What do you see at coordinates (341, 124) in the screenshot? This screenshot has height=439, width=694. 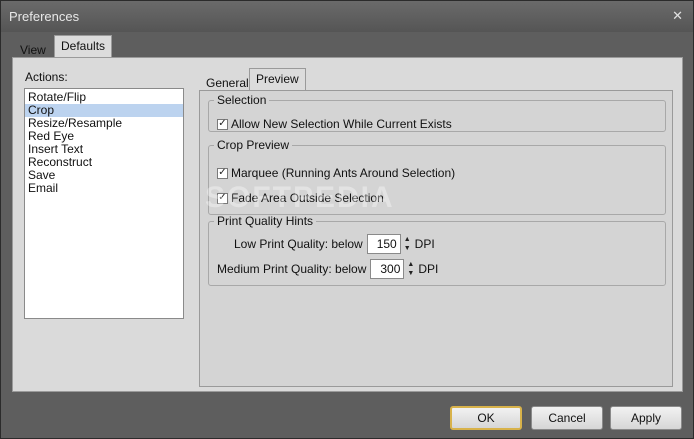 I see `allow-new-selection-label: Allow New Selection While Current Exists` at bounding box center [341, 124].